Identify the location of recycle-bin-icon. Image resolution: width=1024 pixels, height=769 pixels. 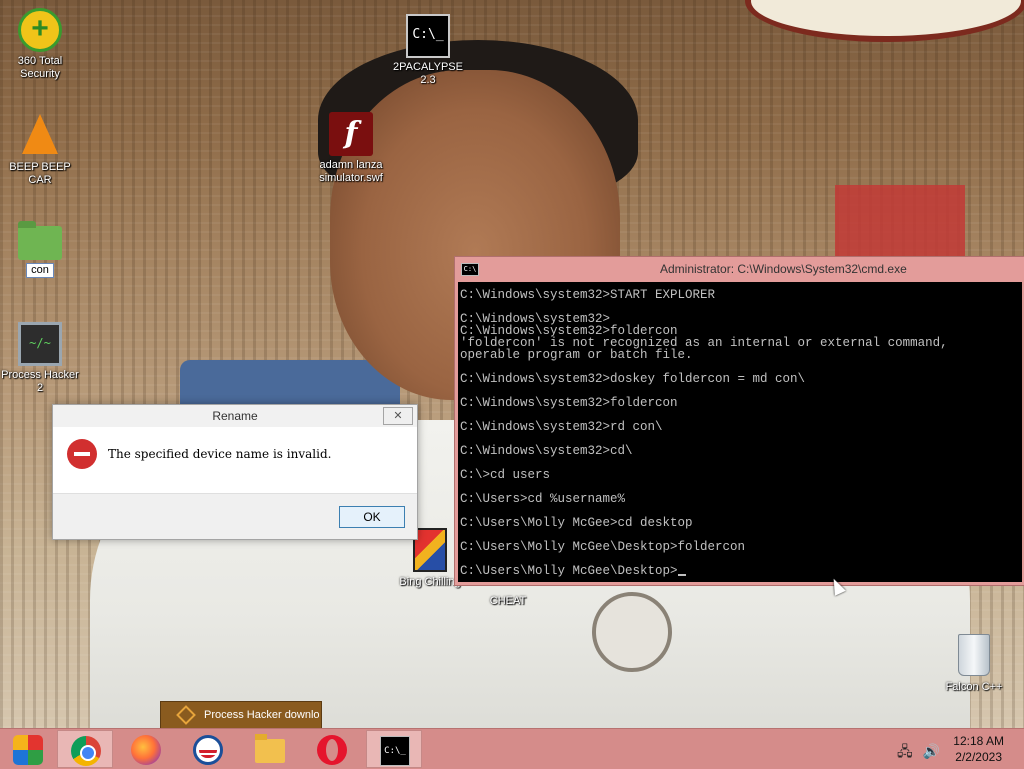
(974, 656).